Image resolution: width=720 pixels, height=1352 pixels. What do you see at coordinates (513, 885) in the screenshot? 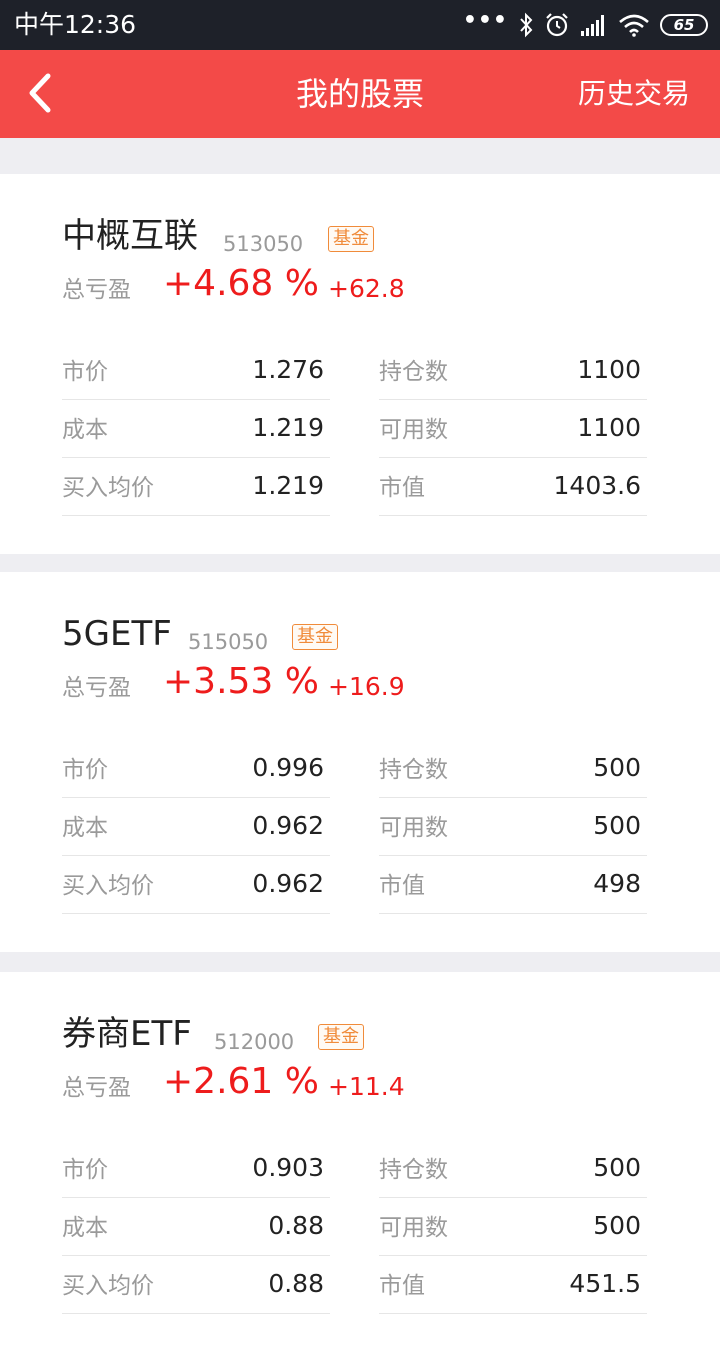
I see `market-value-row: 市值 498` at bounding box center [513, 885].